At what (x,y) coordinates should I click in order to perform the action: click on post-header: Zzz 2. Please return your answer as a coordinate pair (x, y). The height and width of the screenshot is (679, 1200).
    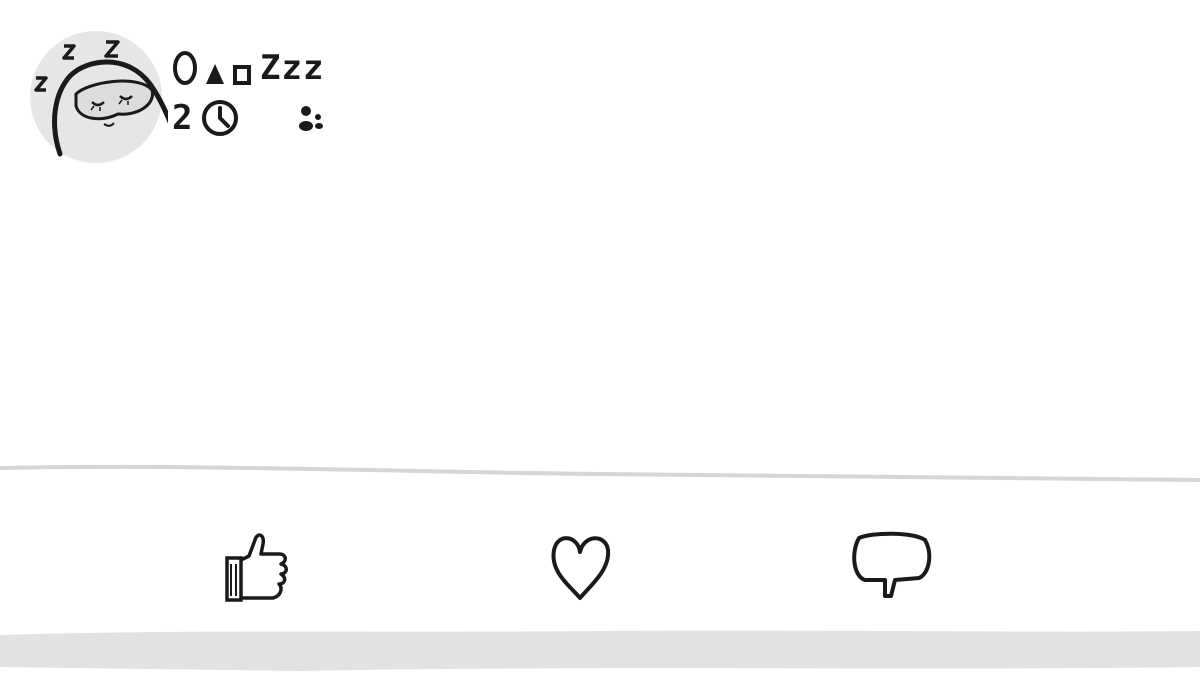
    Looking at the image, I should click on (180, 96).